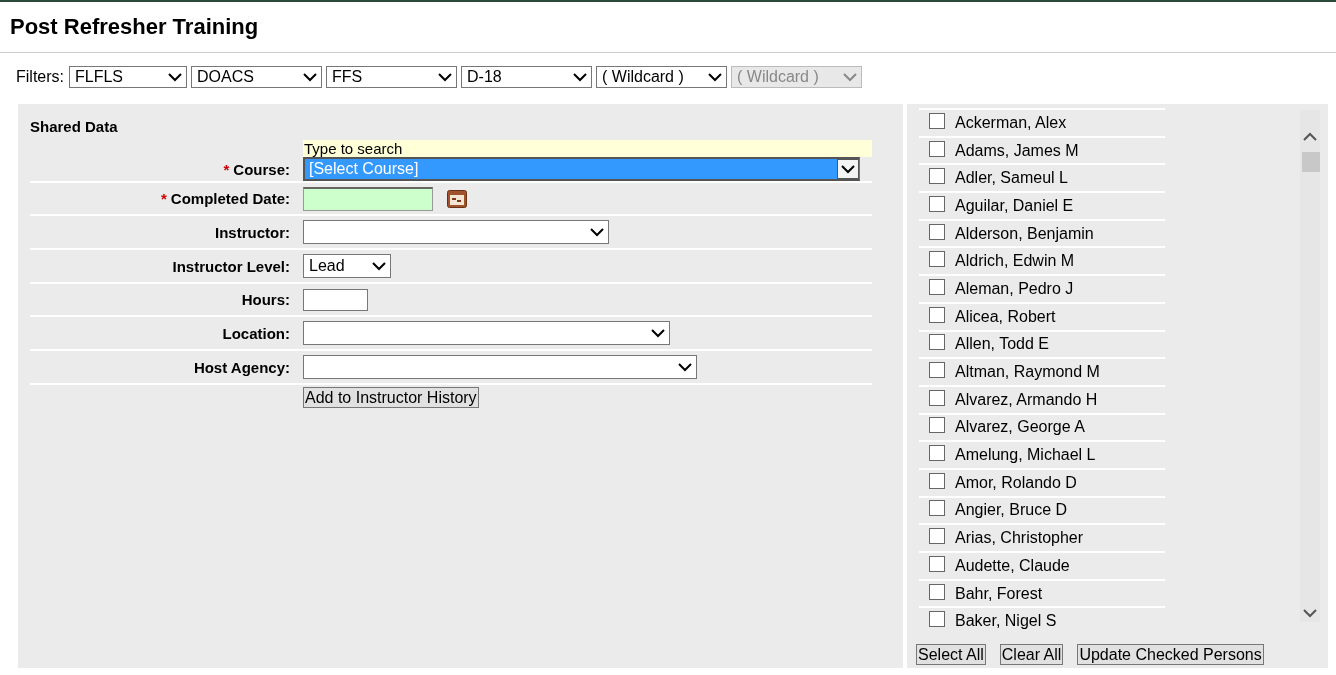  What do you see at coordinates (1027, 372) in the screenshot?
I see `person-name: Altman, Raymond M` at bounding box center [1027, 372].